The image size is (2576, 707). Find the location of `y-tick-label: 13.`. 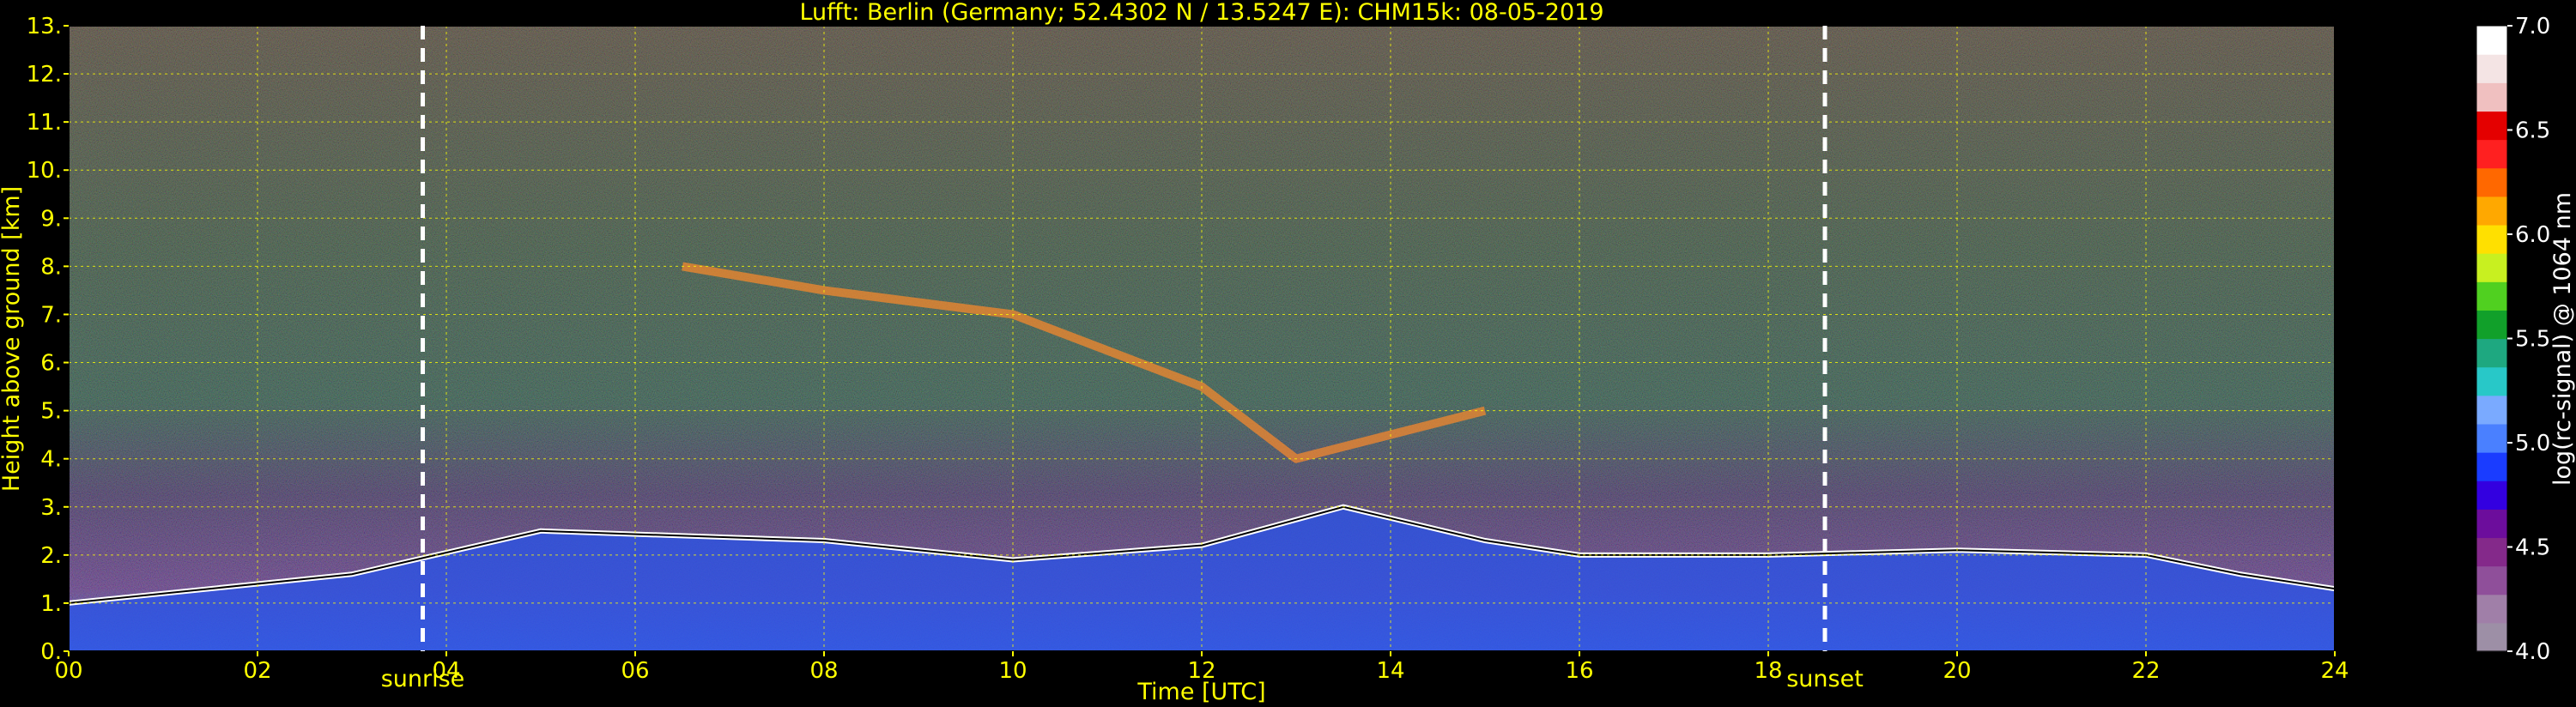

y-tick-label: 13. is located at coordinates (44, 26).